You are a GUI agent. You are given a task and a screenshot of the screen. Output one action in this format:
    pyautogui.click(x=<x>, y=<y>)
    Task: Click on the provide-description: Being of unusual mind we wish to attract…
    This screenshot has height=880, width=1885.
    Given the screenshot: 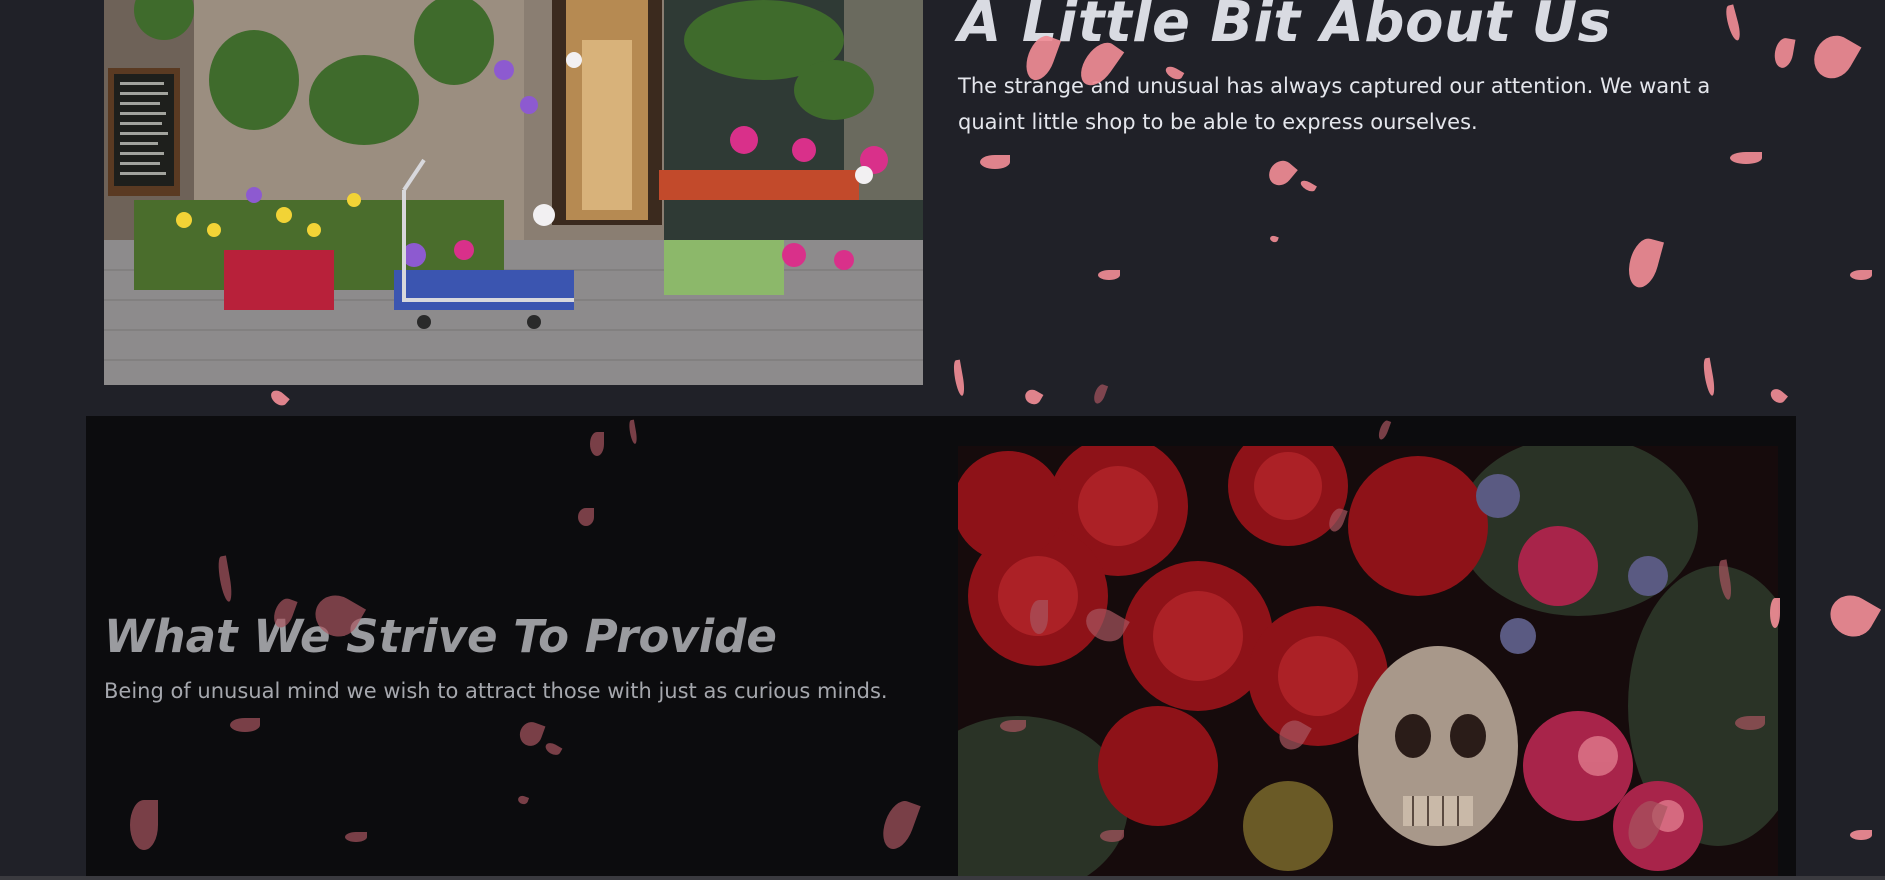 What is the action you would take?
    pyautogui.click(x=496, y=691)
    